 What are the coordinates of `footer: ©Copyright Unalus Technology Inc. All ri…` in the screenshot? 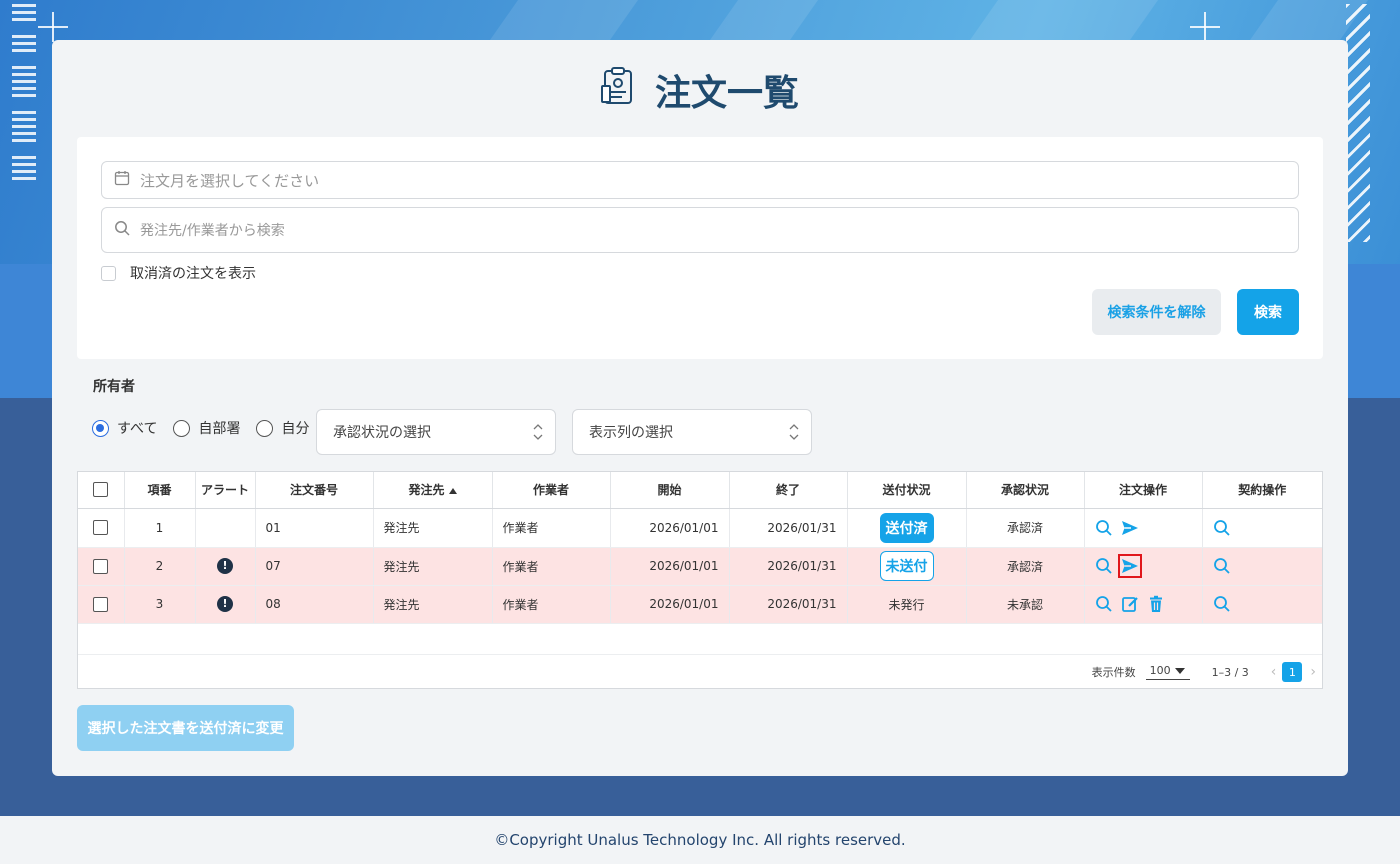 It's located at (700, 840).